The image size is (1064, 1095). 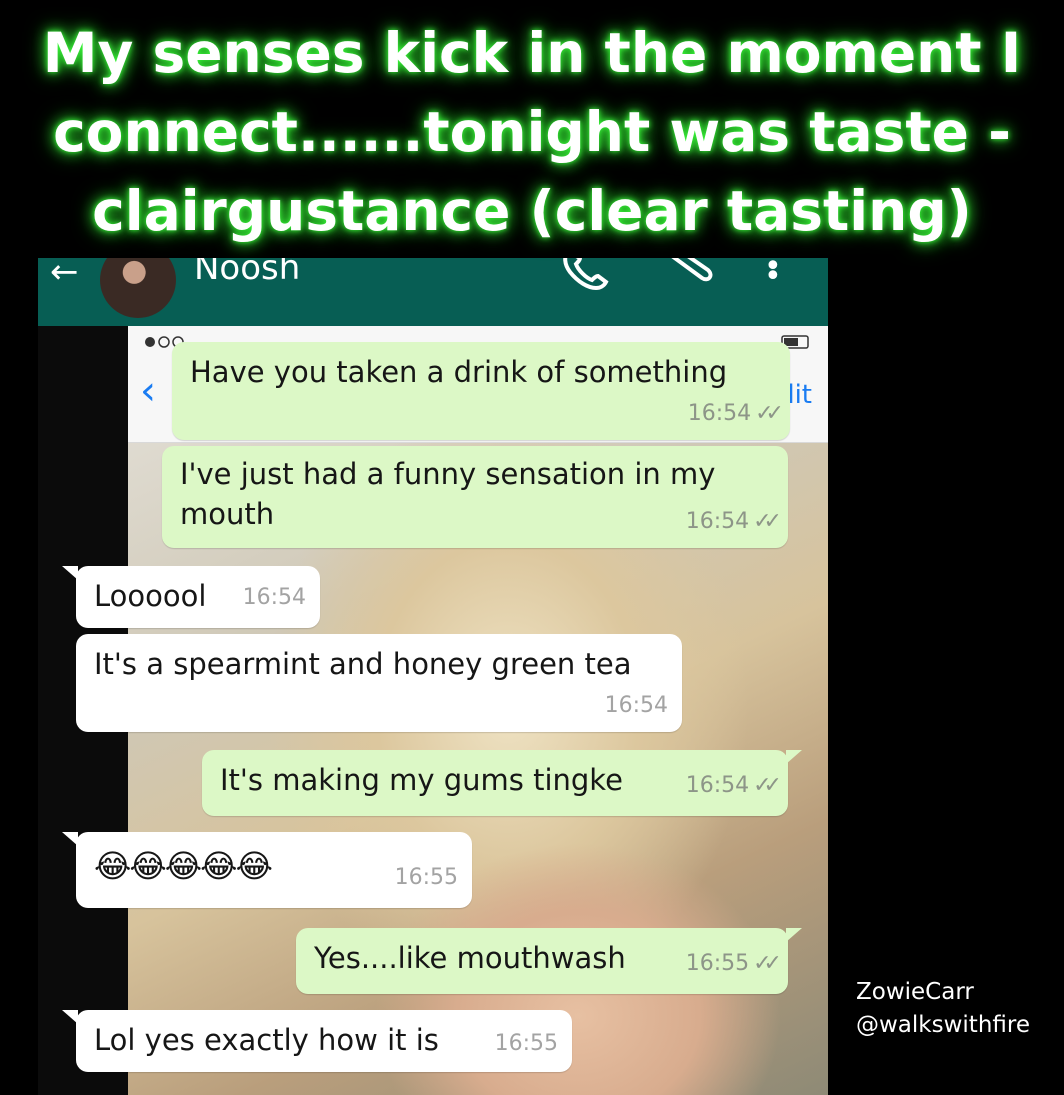 What do you see at coordinates (532, 53) in the screenshot?
I see `caption-line-1: My senses kick in the moment I` at bounding box center [532, 53].